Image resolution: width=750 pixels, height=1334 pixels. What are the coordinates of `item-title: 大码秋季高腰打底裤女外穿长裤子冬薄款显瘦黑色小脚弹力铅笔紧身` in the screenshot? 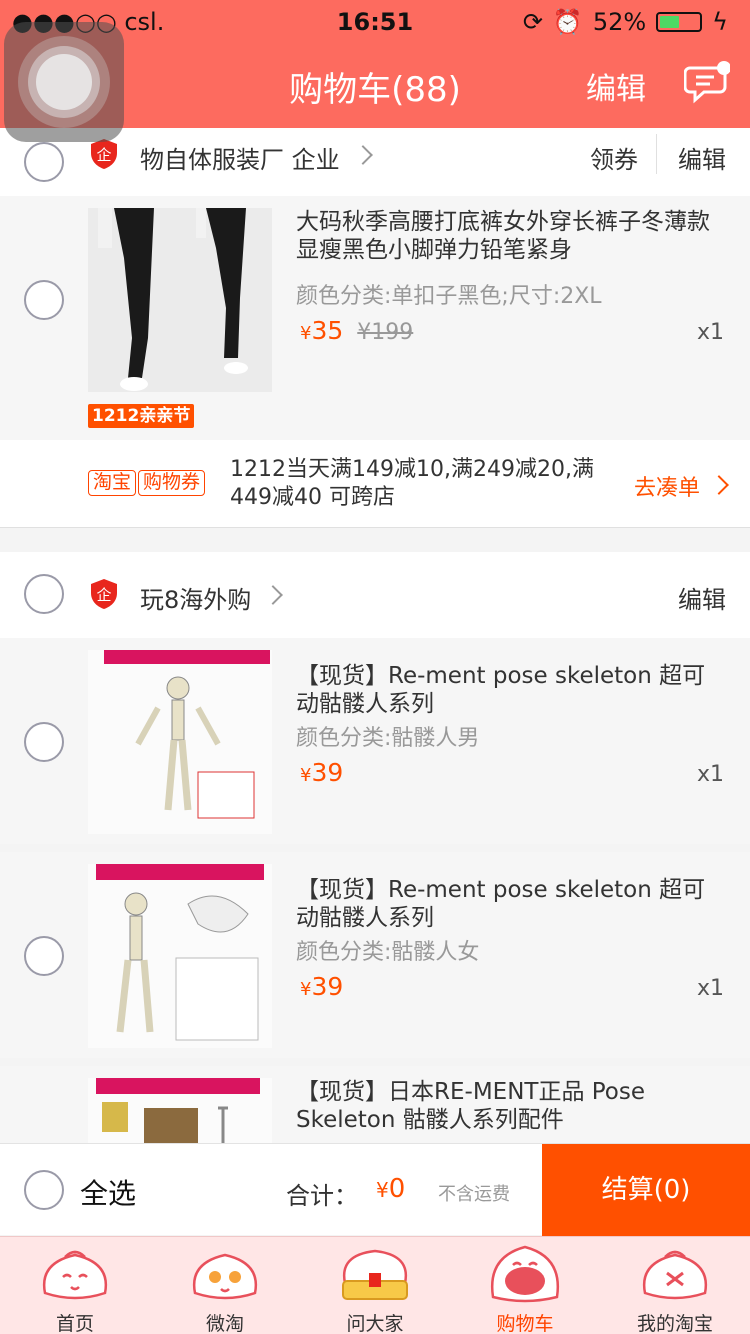 It's located at (511, 236).